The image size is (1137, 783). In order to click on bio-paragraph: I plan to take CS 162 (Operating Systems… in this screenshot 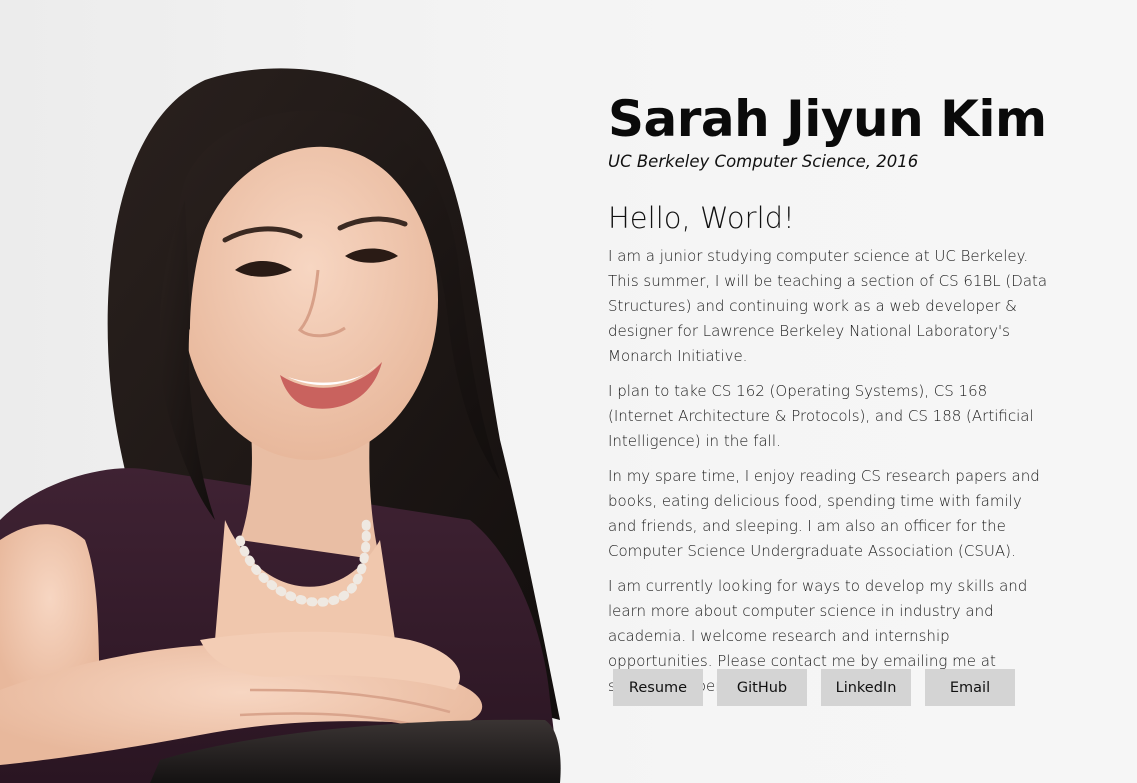, I will do `click(821, 416)`.